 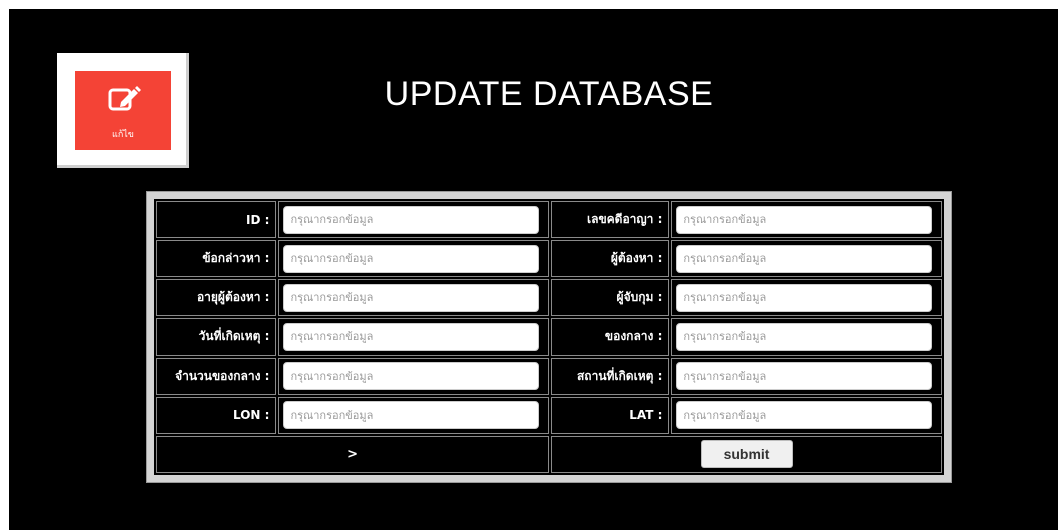 I want to click on lon-input, so click(x=411, y=415).